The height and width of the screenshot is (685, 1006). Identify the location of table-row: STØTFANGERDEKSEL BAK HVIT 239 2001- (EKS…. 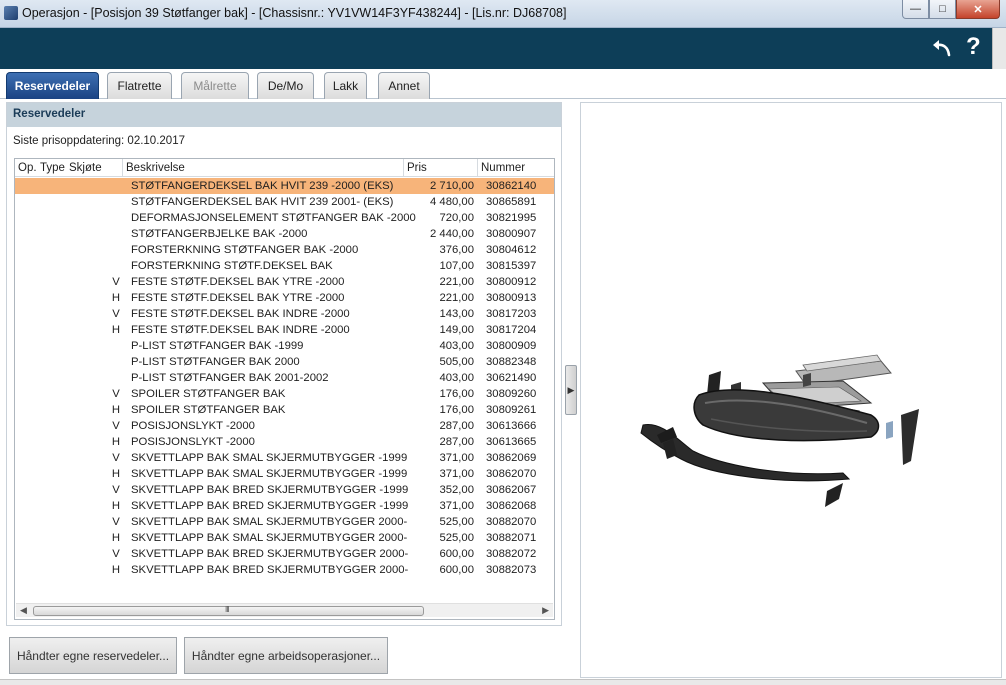
(284, 202).